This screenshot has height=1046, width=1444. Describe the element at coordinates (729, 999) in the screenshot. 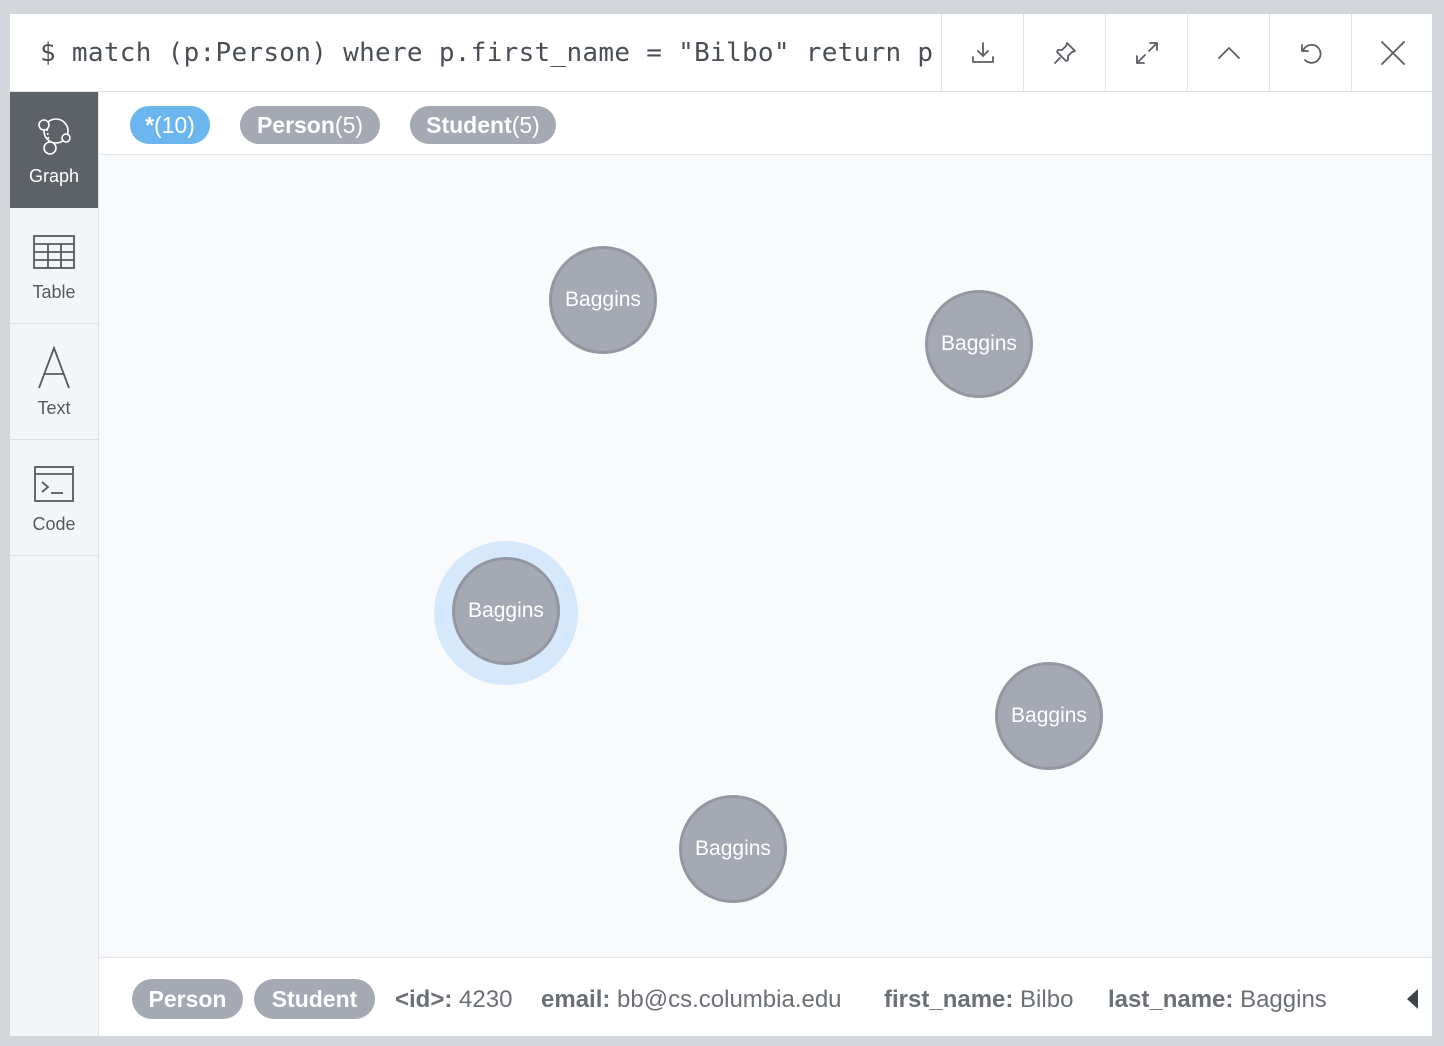

I see `property-value: bb@cs.columbia.edu` at that location.